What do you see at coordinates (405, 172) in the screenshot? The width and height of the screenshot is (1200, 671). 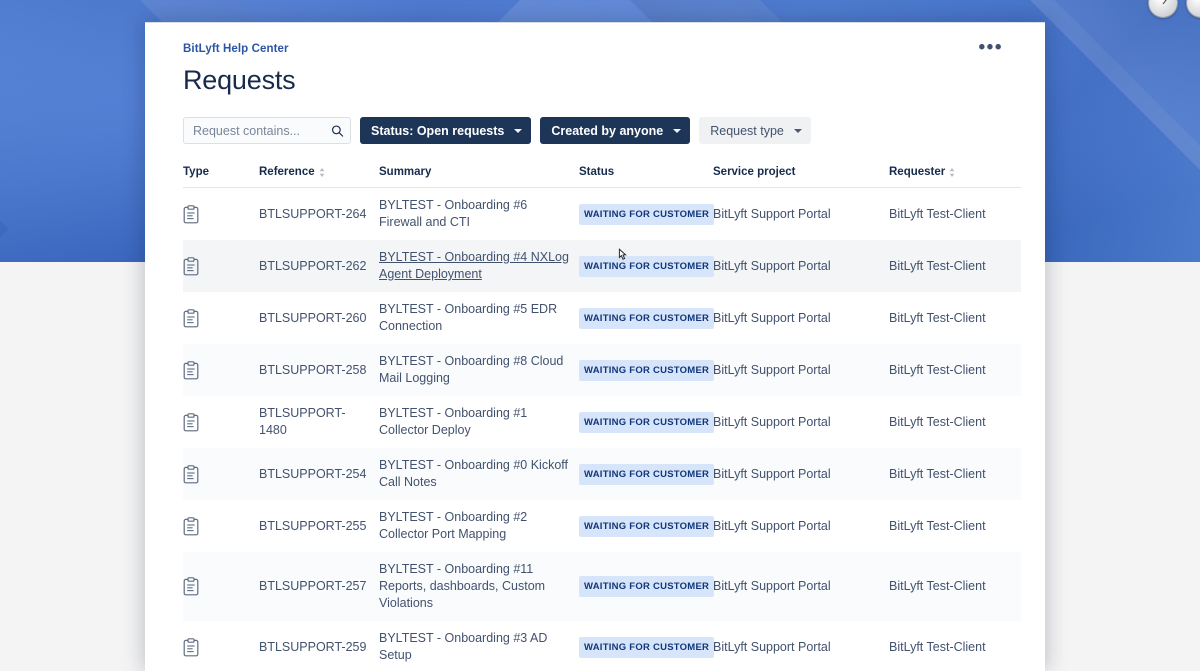 I see `column-header-label: Summary` at bounding box center [405, 172].